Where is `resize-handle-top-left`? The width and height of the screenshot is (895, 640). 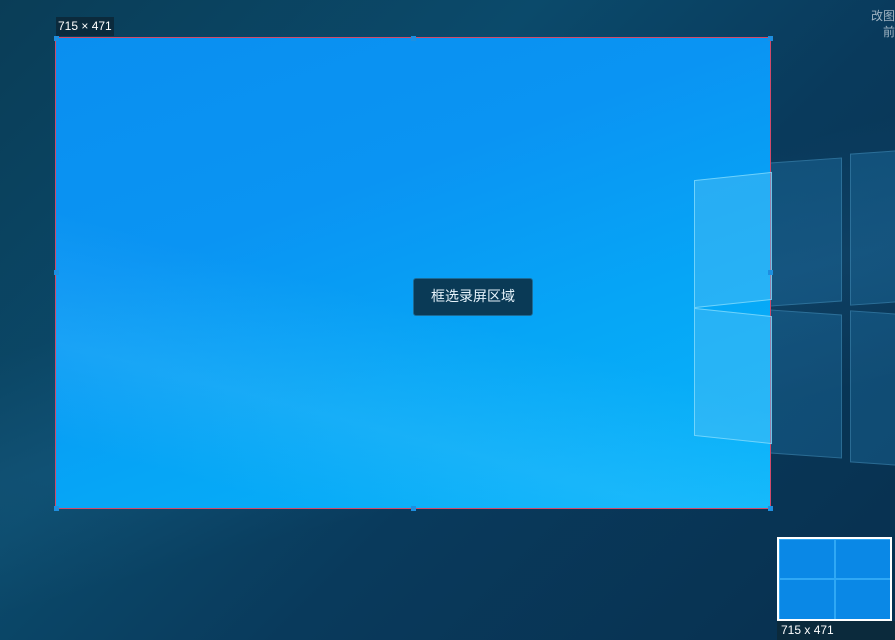 resize-handle-top-left is located at coordinates (56, 38).